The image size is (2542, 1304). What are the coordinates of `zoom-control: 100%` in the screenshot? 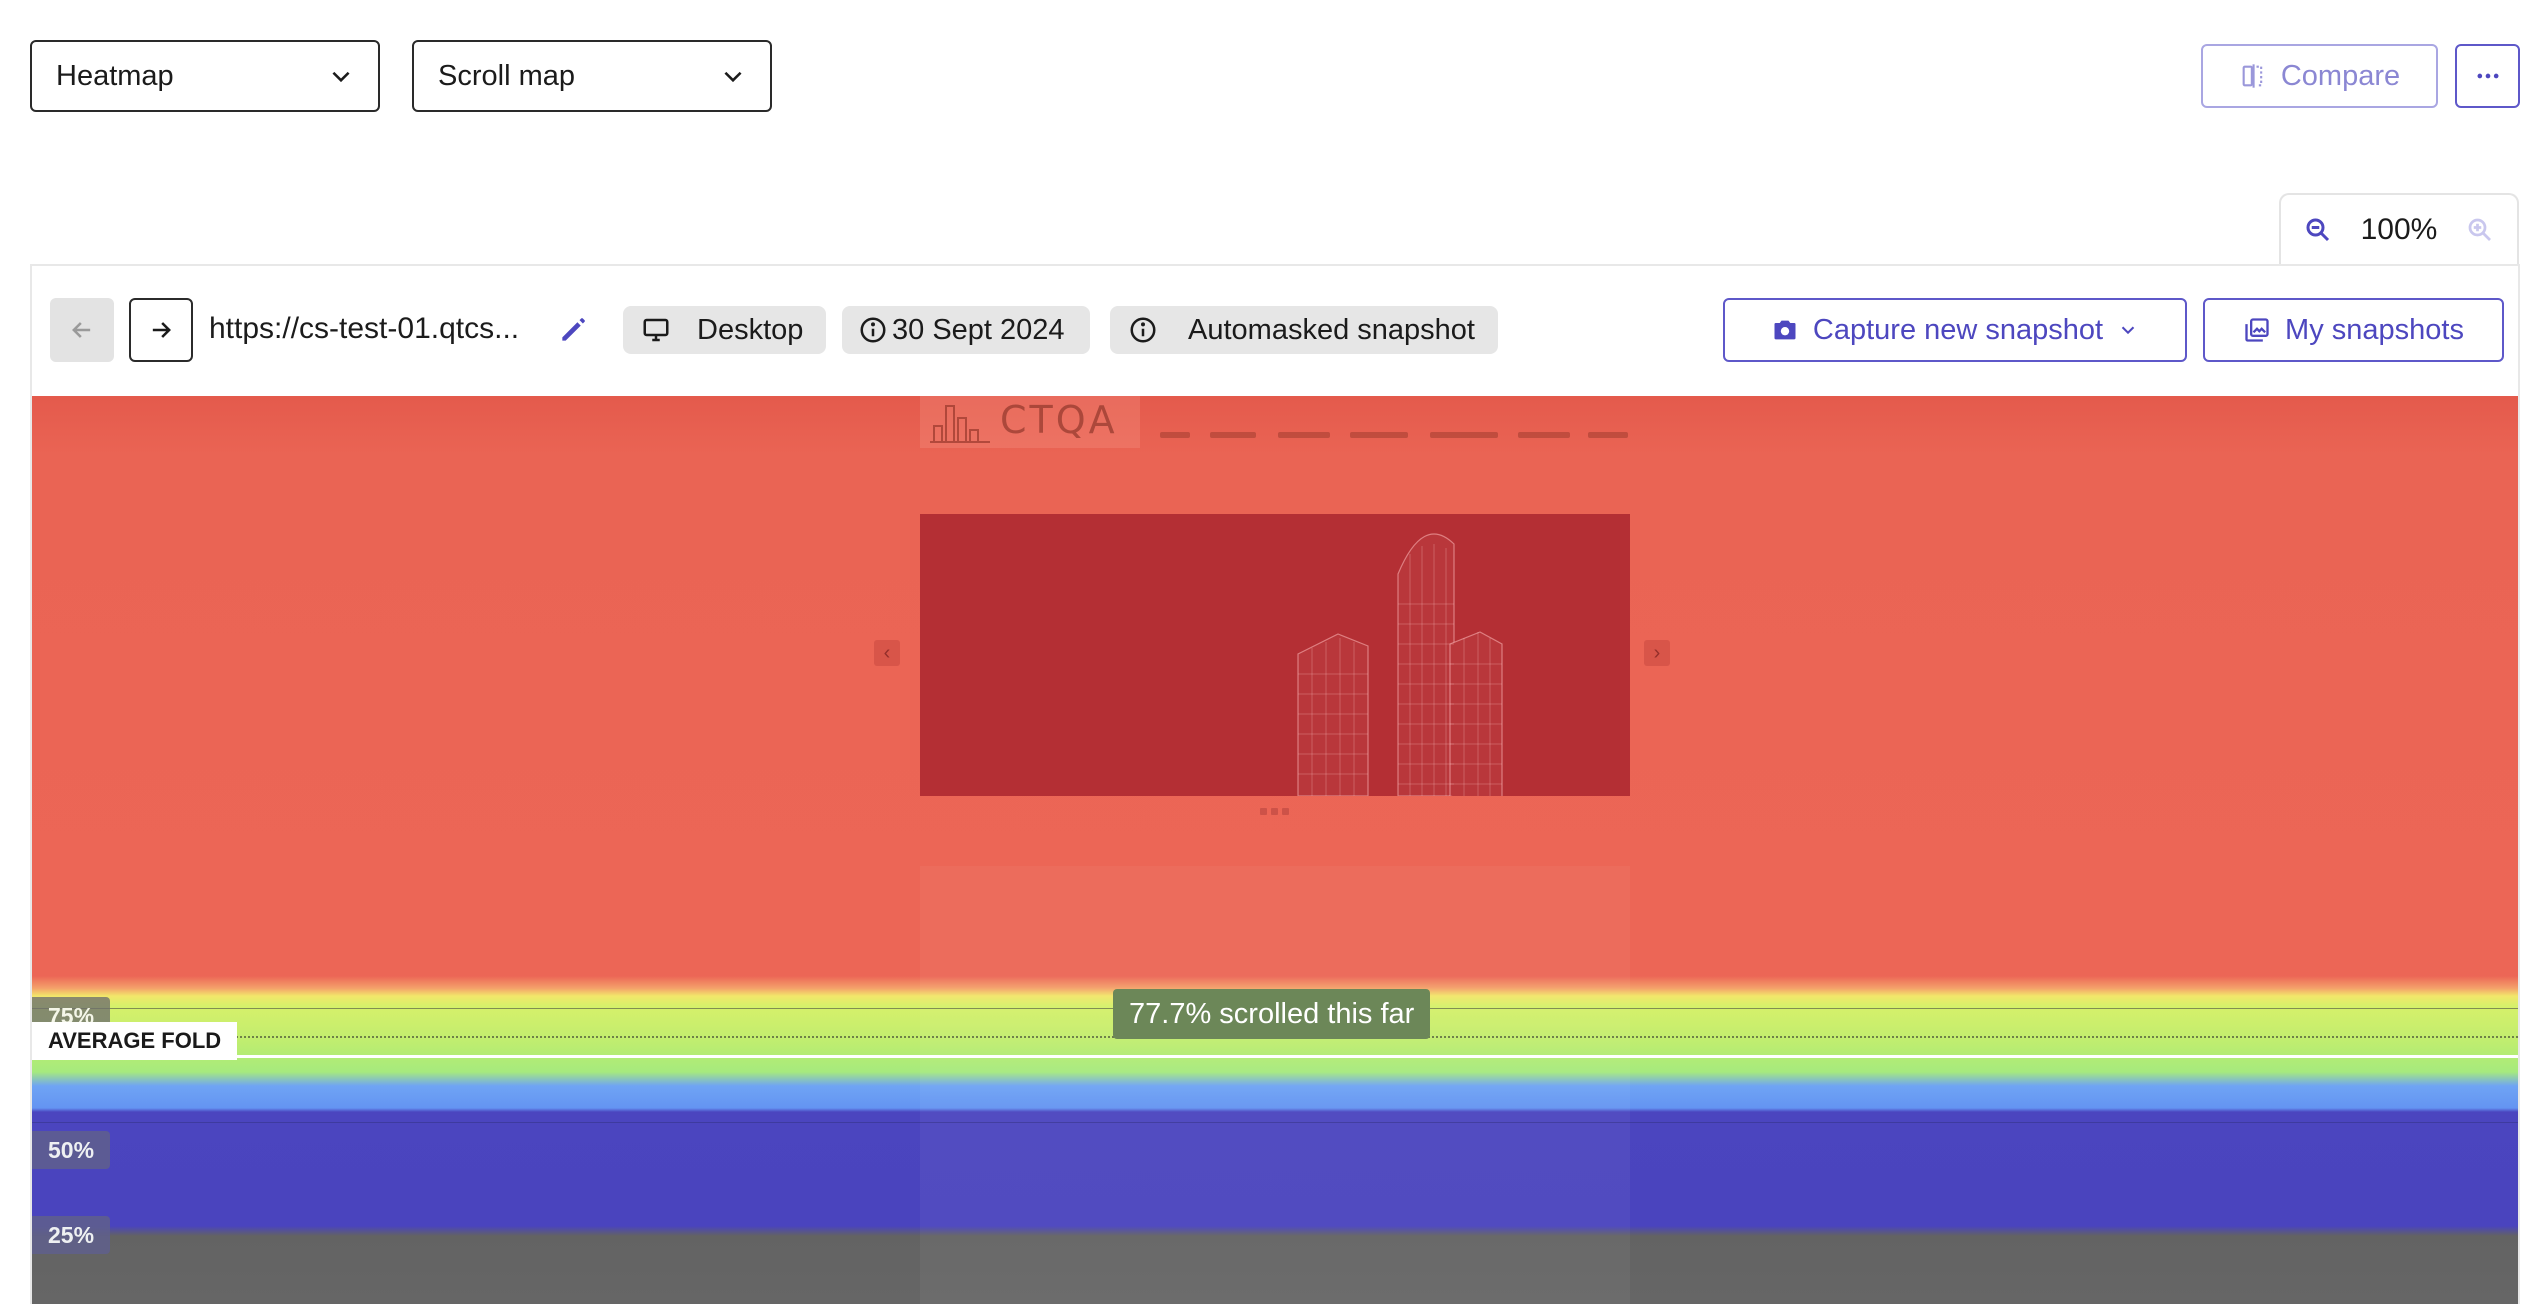 It's located at (2399, 229).